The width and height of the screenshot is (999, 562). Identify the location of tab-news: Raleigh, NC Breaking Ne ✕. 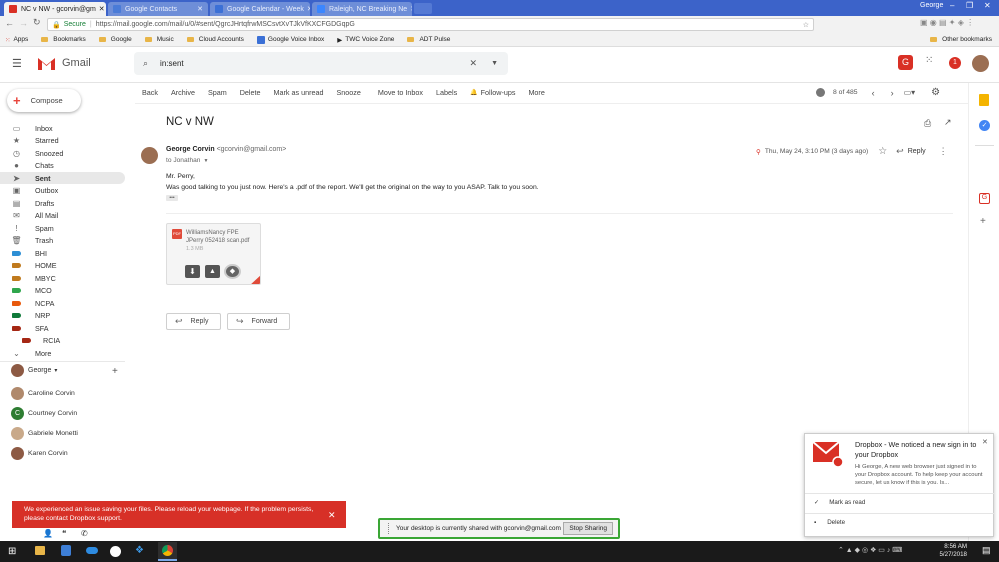
(362, 9).